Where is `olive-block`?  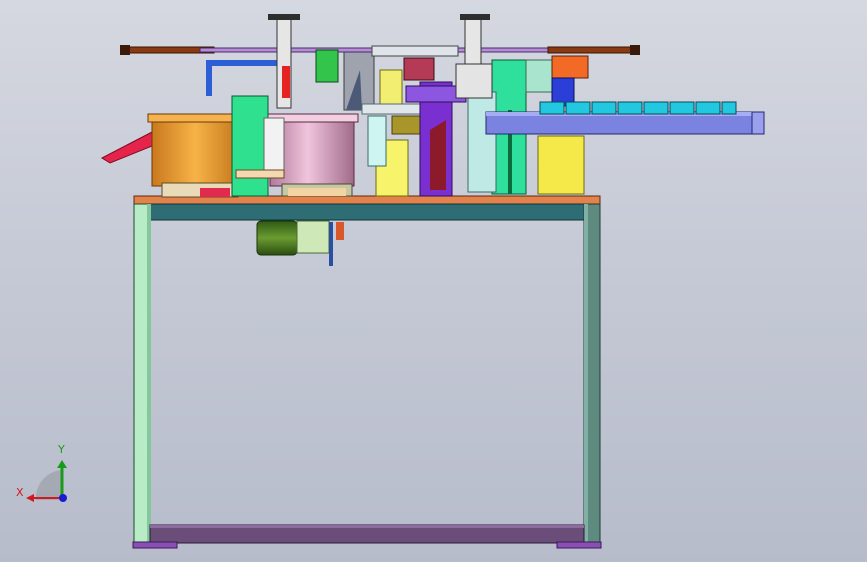
olive-block is located at coordinates (407, 125).